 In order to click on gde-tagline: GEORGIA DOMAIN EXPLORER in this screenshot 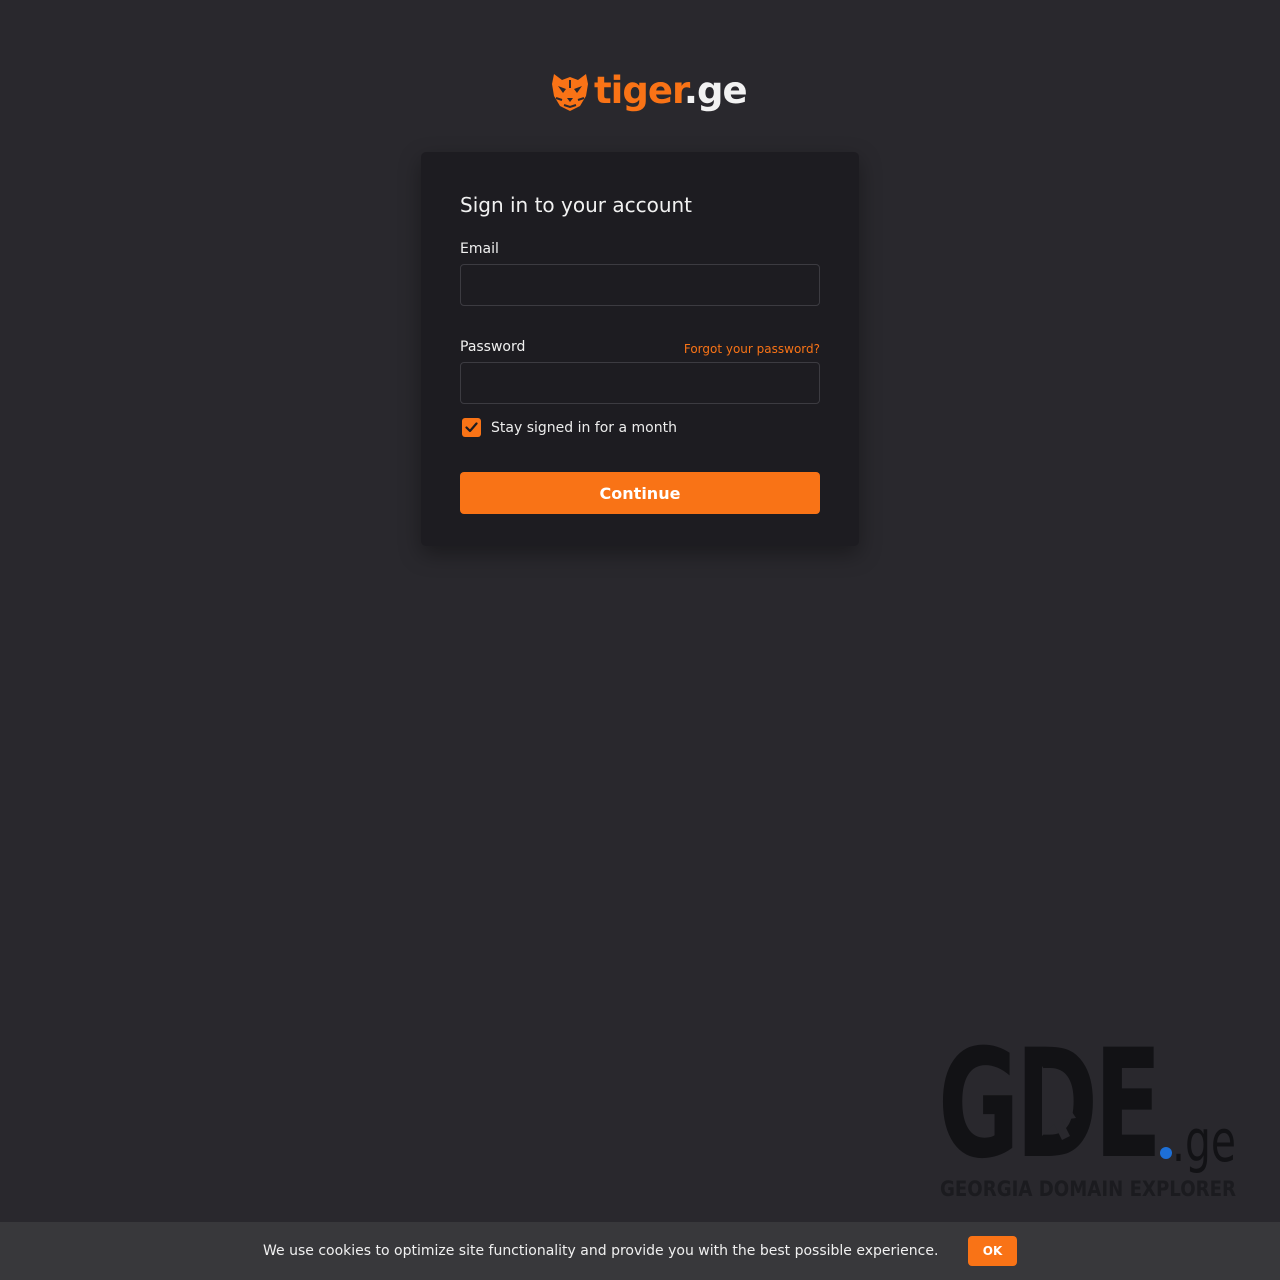, I will do `click(1088, 1189)`.